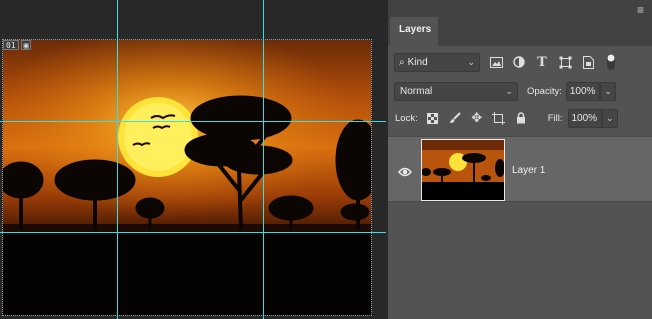 The width and height of the screenshot is (652, 319). What do you see at coordinates (406, 118) in the screenshot?
I see `lock-label: Lock:` at bounding box center [406, 118].